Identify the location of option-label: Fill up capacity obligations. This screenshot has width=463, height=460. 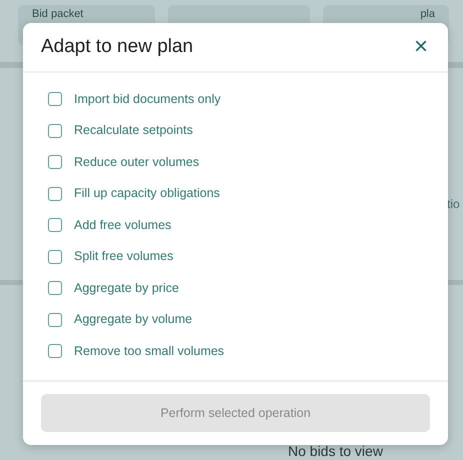
(147, 193).